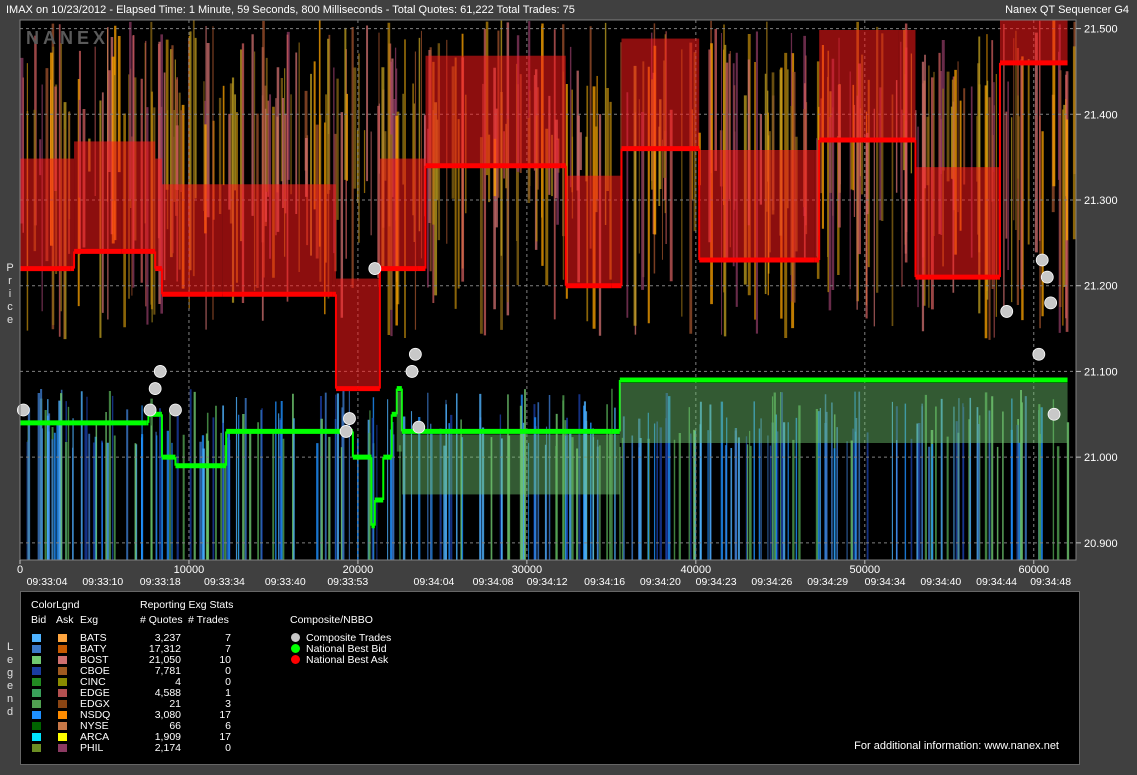  I want to click on ask-swatch-cboe, so click(62, 671).